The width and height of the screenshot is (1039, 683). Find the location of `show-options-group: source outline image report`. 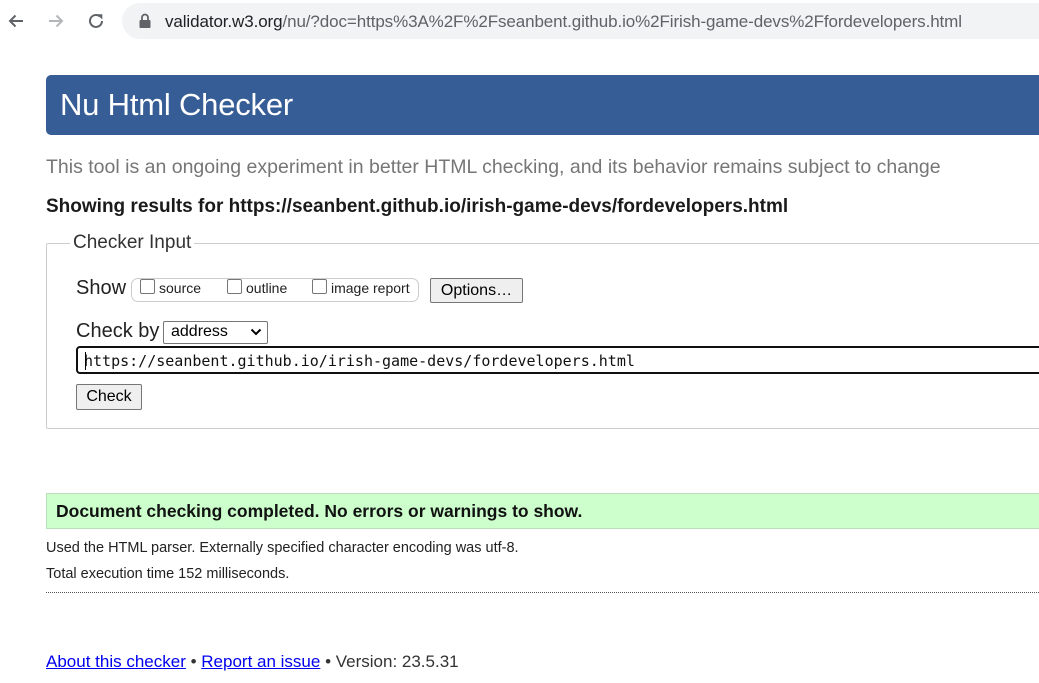

show-options-group: source outline image report is located at coordinates (275, 290).